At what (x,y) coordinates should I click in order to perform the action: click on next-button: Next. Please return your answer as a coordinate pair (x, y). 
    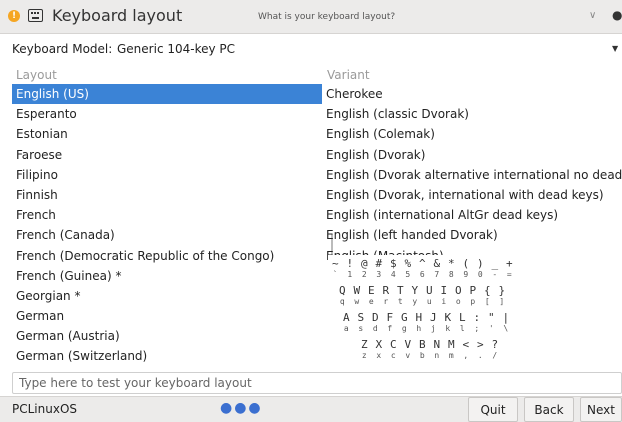
    Looking at the image, I should click on (601, 409).